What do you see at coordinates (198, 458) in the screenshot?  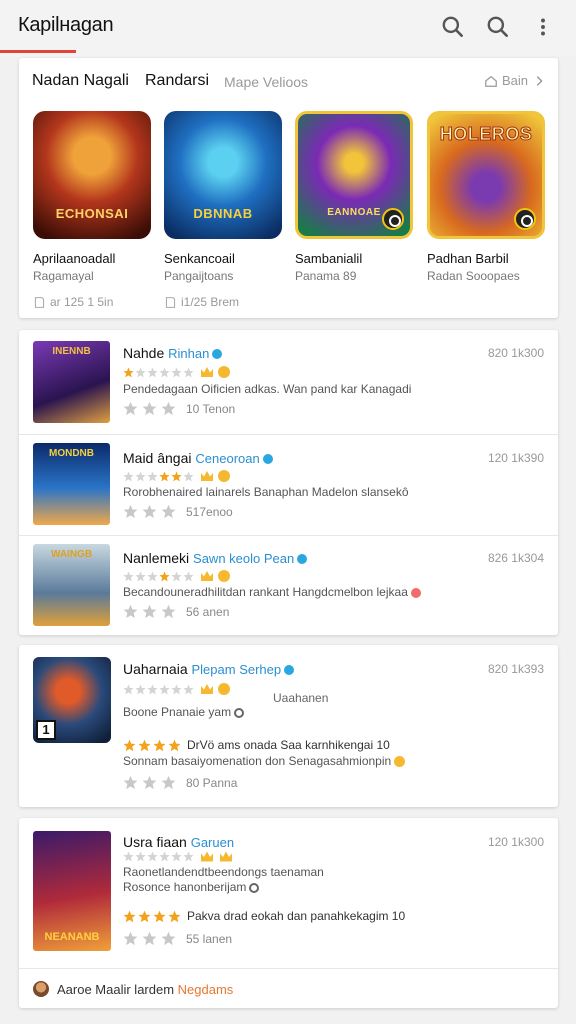 I see `app-title: Maid ângai Ceneoroan` at bounding box center [198, 458].